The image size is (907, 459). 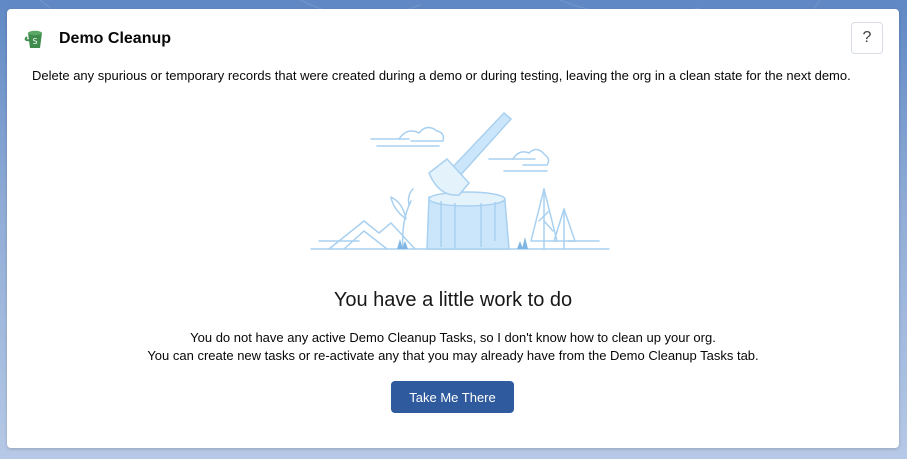 What do you see at coordinates (867, 38) in the screenshot?
I see `help-button: ?` at bounding box center [867, 38].